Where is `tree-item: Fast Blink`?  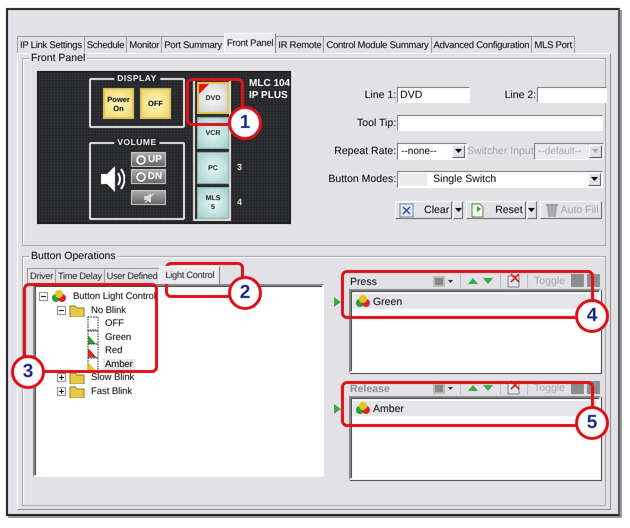
tree-item: Fast Blink is located at coordinates (111, 391).